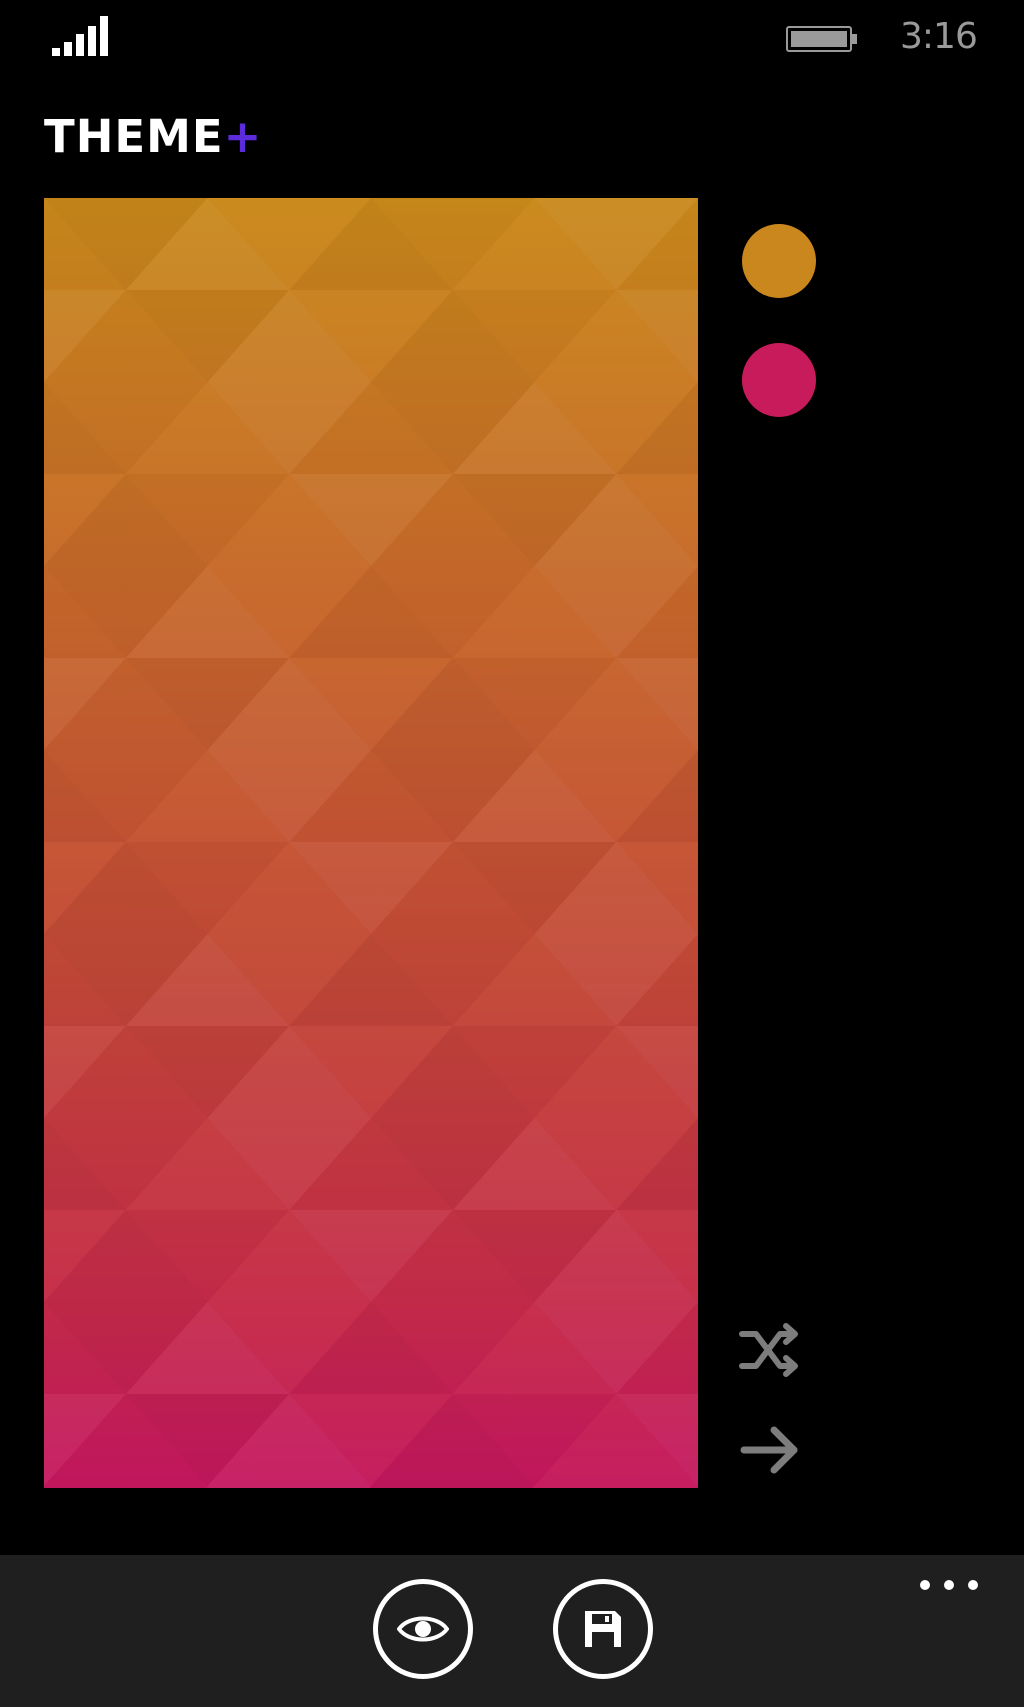 Image resolution: width=1024 pixels, height=1707 pixels. I want to click on save-button, so click(603, 1629).